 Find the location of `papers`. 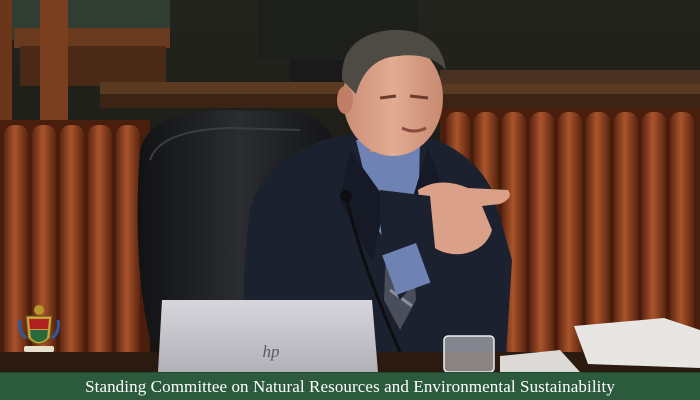

papers is located at coordinates (637, 343).